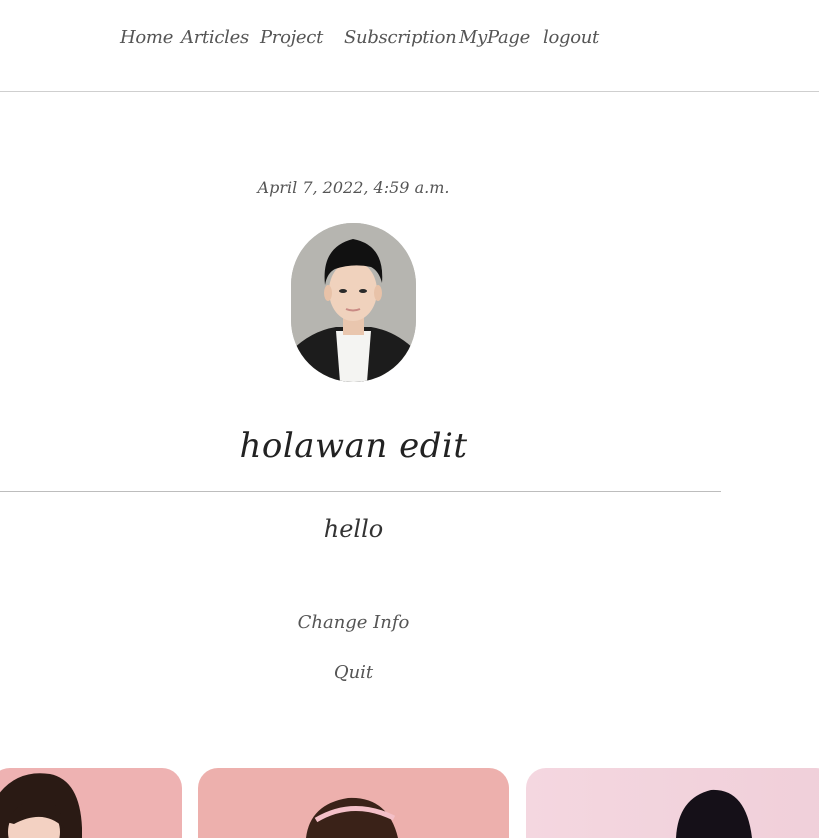 Image resolution: width=819 pixels, height=838 pixels. What do you see at coordinates (353, 672) in the screenshot?
I see `quit-link: Quit` at bounding box center [353, 672].